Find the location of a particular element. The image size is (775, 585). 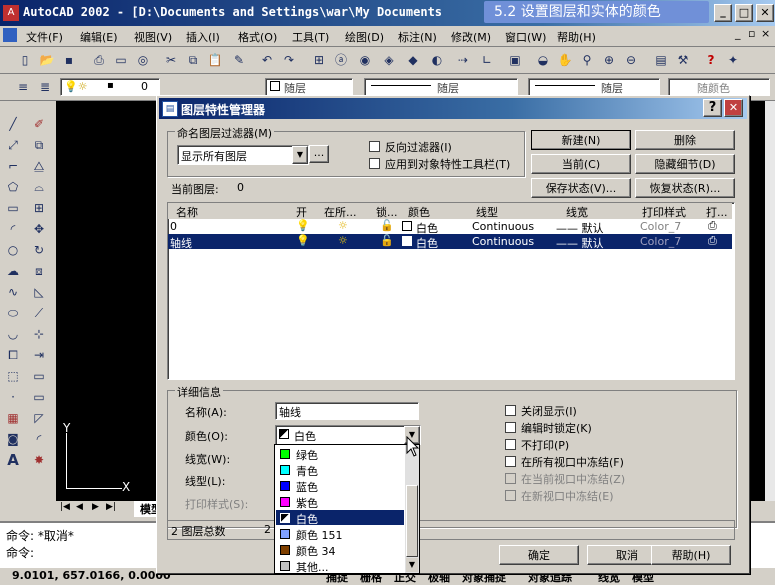

vertical-scrollbar is located at coordinates (770, 301).